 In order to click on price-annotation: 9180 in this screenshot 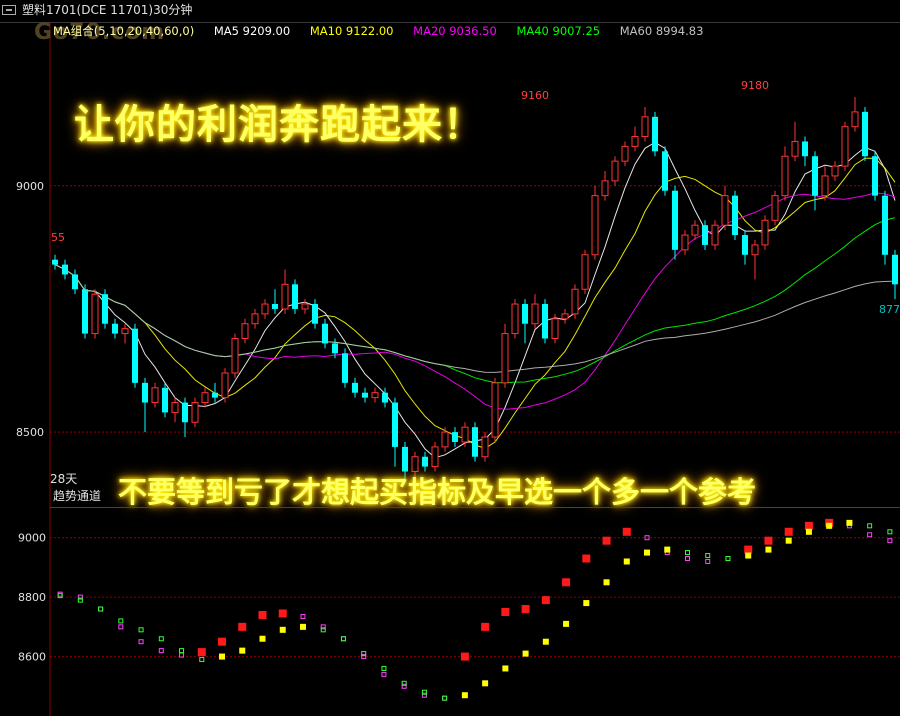, I will do `click(755, 85)`.